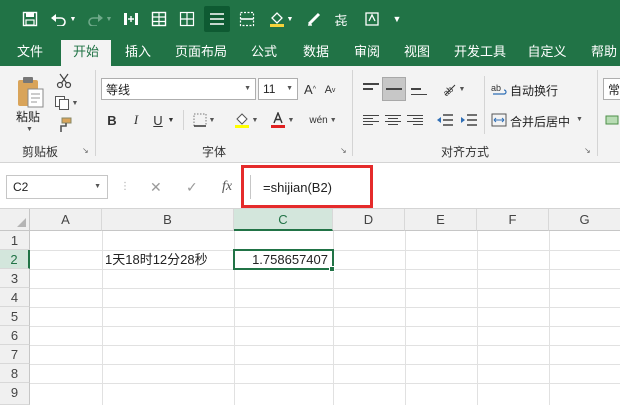 The width and height of the screenshot is (620, 405). What do you see at coordinates (417, 52) in the screenshot?
I see `tab-view: 视图` at bounding box center [417, 52].